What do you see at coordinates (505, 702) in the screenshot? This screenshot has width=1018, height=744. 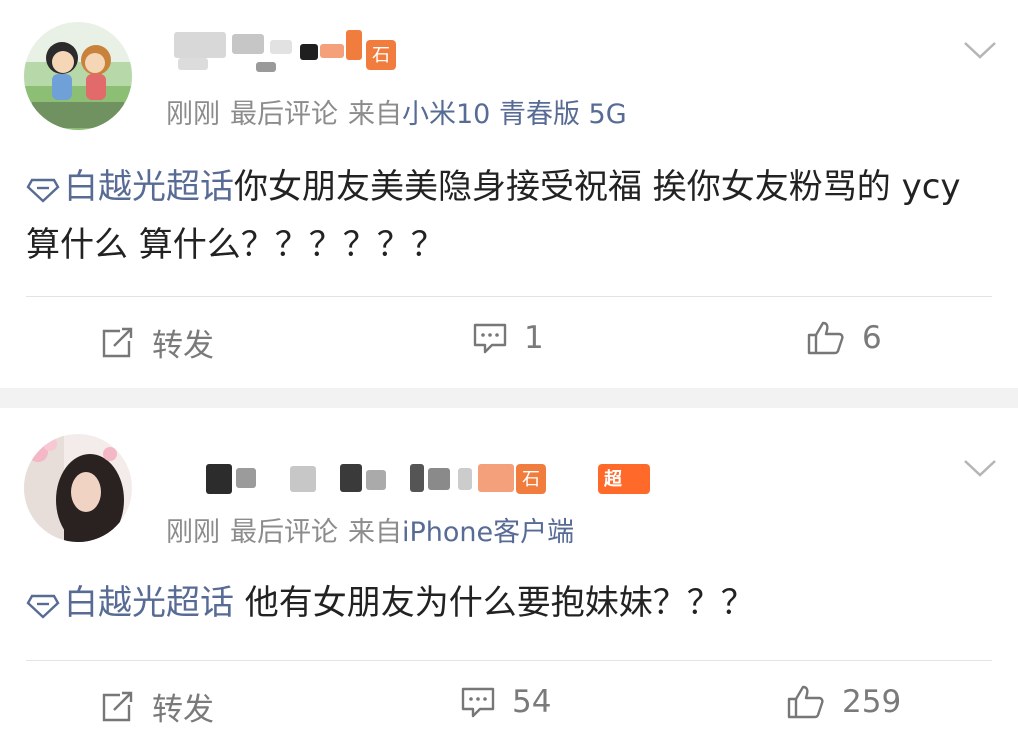 I see `comment-button: 54` at bounding box center [505, 702].